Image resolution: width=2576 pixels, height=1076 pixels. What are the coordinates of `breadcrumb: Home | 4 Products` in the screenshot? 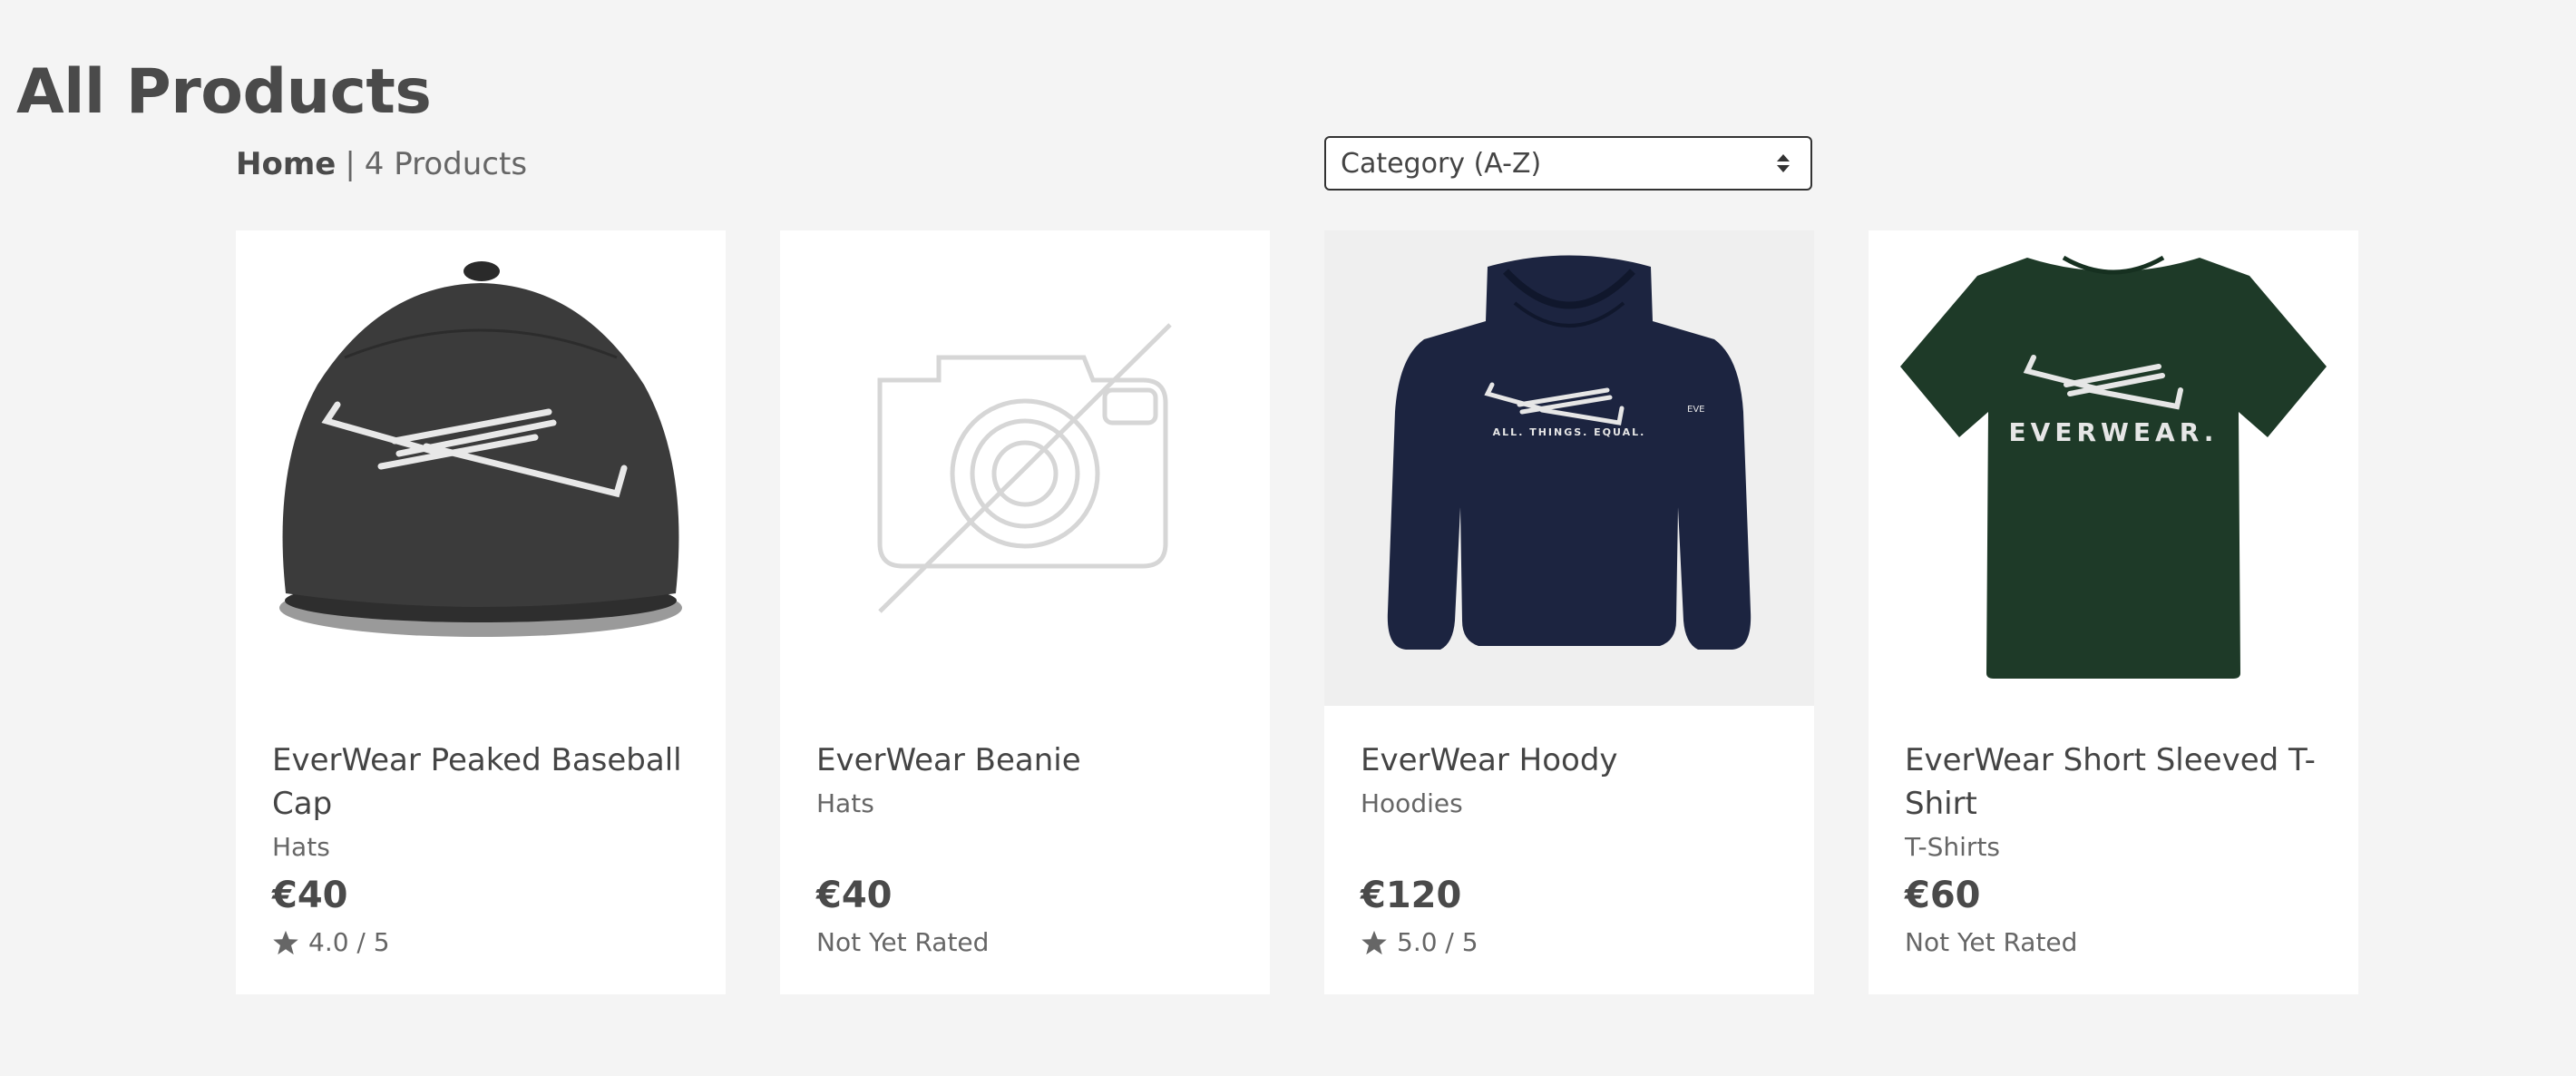 It's located at (381, 164).